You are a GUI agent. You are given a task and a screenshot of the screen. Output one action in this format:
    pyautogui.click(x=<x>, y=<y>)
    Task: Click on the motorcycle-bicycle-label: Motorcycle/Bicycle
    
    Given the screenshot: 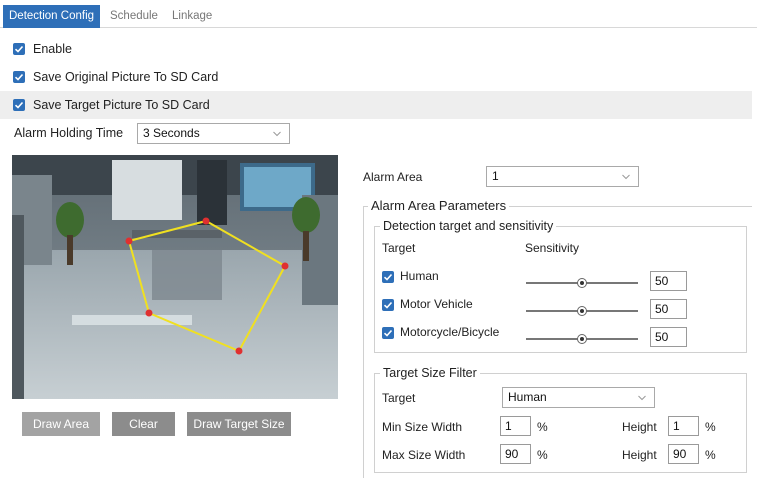 What is the action you would take?
    pyautogui.click(x=450, y=332)
    